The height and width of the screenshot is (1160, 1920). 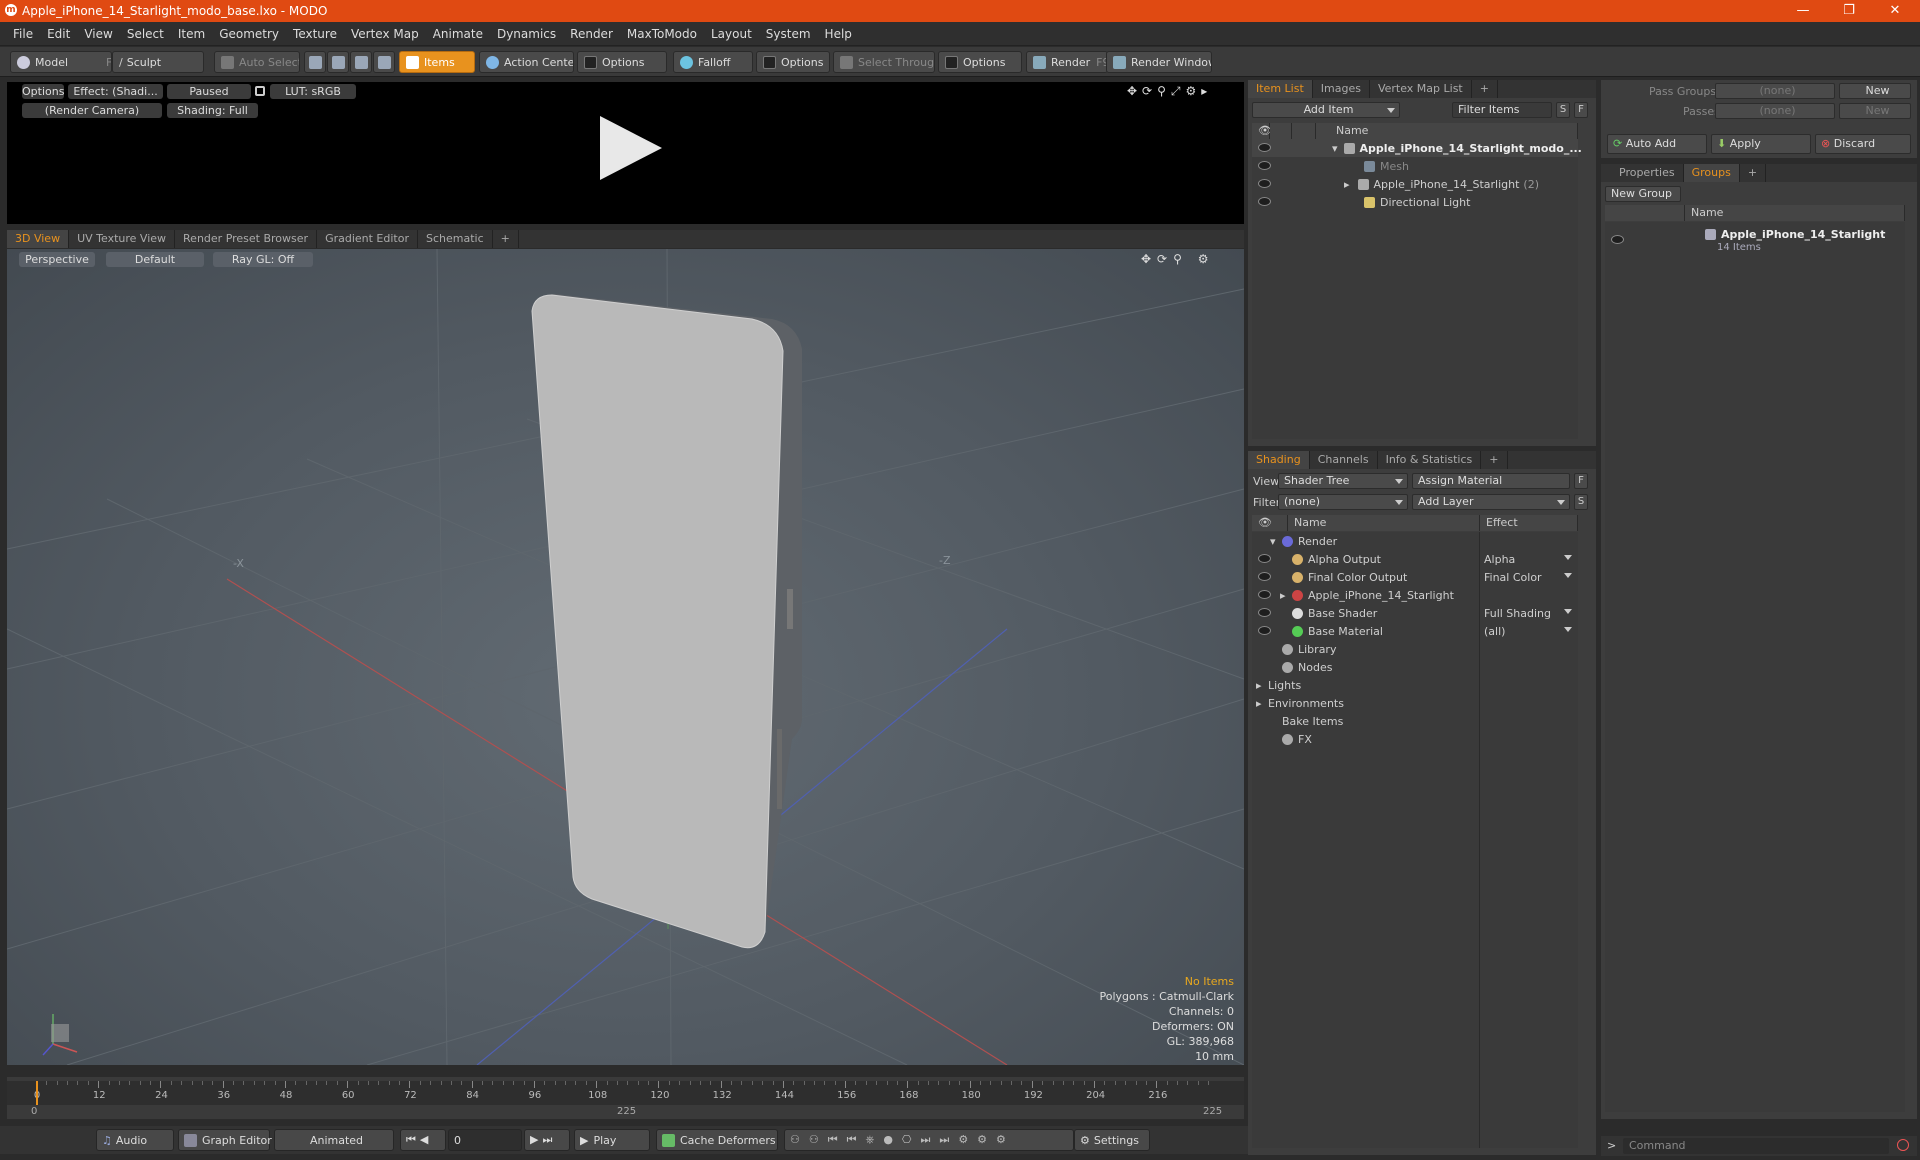 What do you see at coordinates (1415, 202) in the screenshot?
I see `item-row-light: Directional Light` at bounding box center [1415, 202].